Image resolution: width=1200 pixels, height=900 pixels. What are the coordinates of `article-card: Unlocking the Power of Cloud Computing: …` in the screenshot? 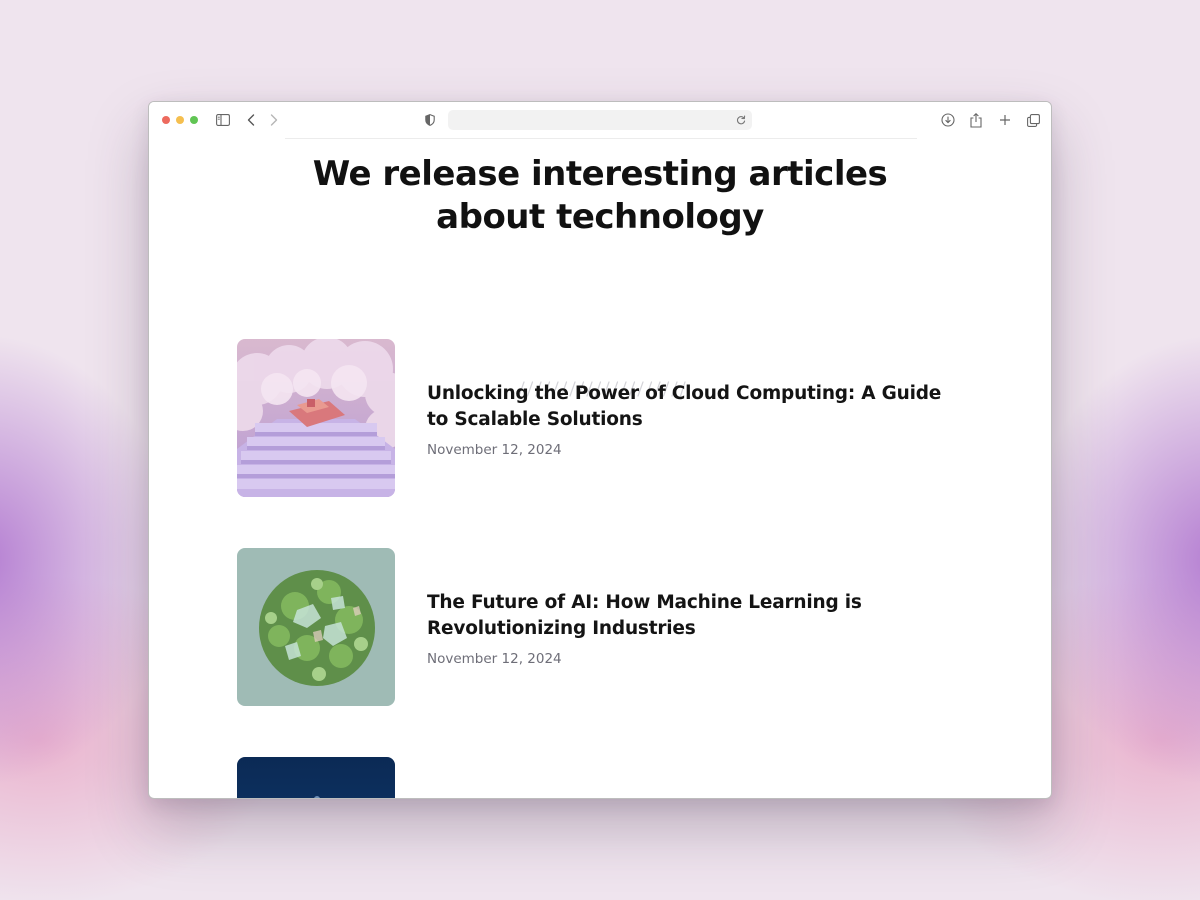 It's located at (597, 418).